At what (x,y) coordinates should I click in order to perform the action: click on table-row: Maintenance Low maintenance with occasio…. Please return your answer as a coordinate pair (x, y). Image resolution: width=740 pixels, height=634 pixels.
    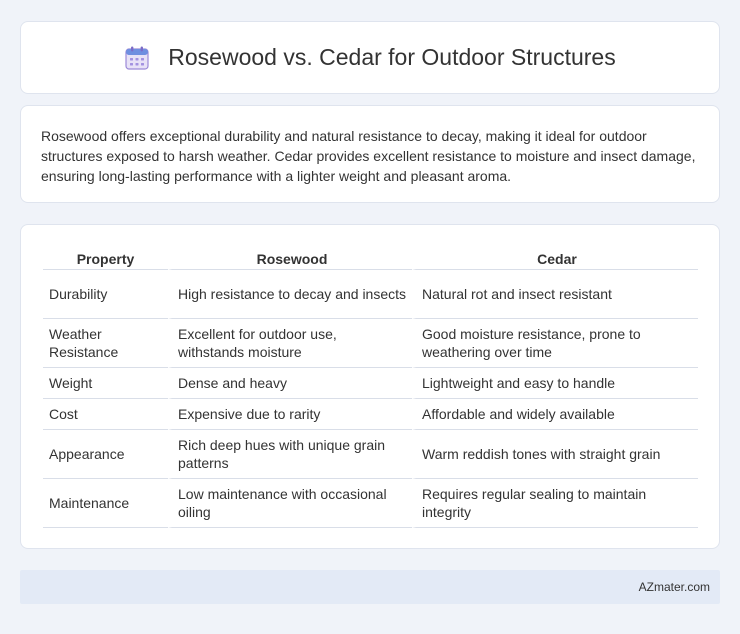
    Looking at the image, I should click on (370, 503).